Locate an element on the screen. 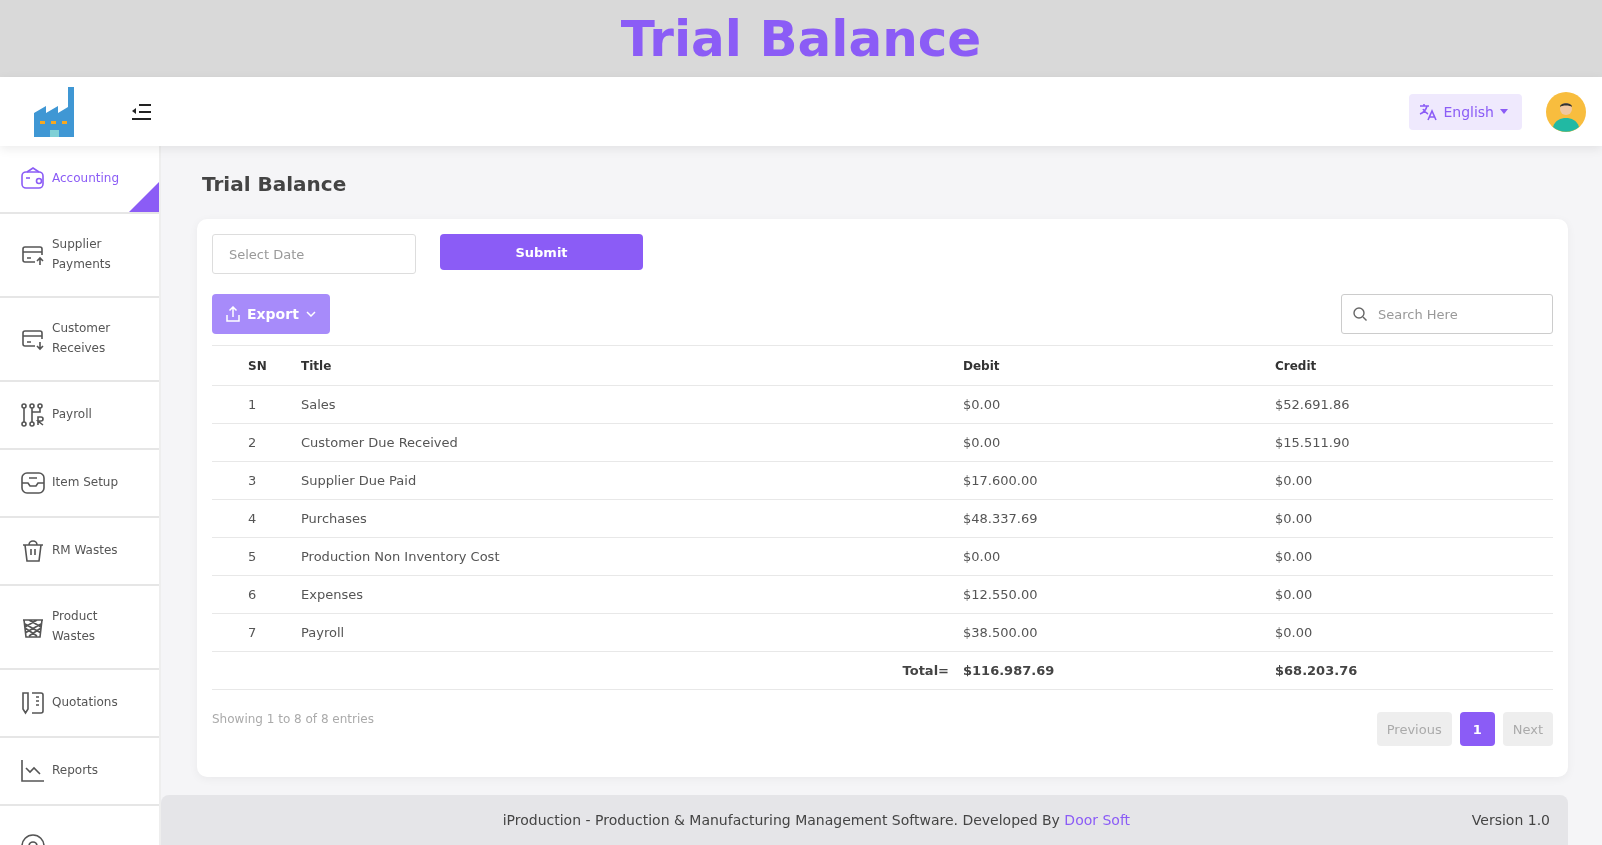 The height and width of the screenshot is (845, 1602). page-button: 1 is located at coordinates (1477, 729).